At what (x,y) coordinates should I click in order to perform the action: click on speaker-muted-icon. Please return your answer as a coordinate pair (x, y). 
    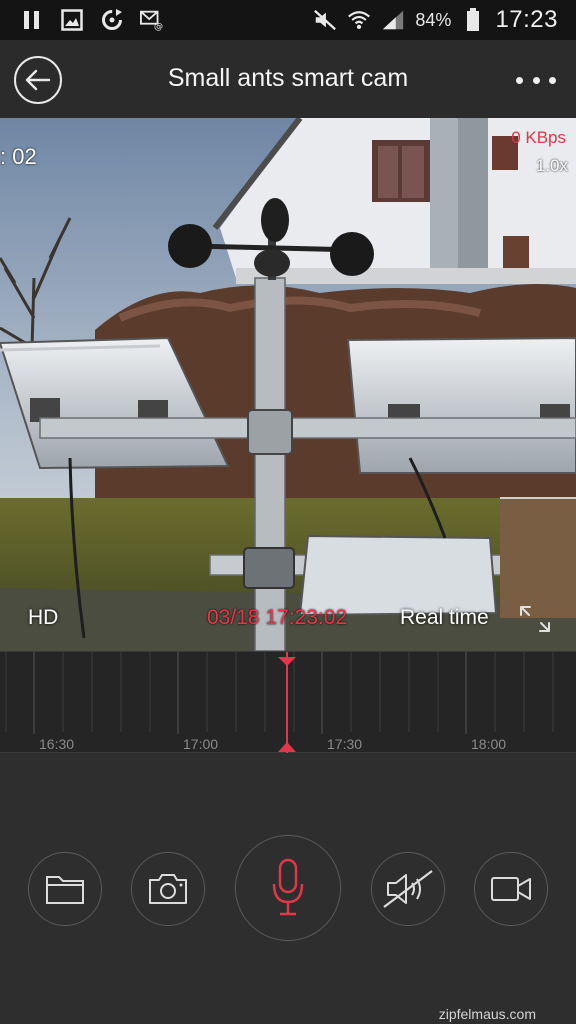
    Looking at the image, I should click on (408, 889).